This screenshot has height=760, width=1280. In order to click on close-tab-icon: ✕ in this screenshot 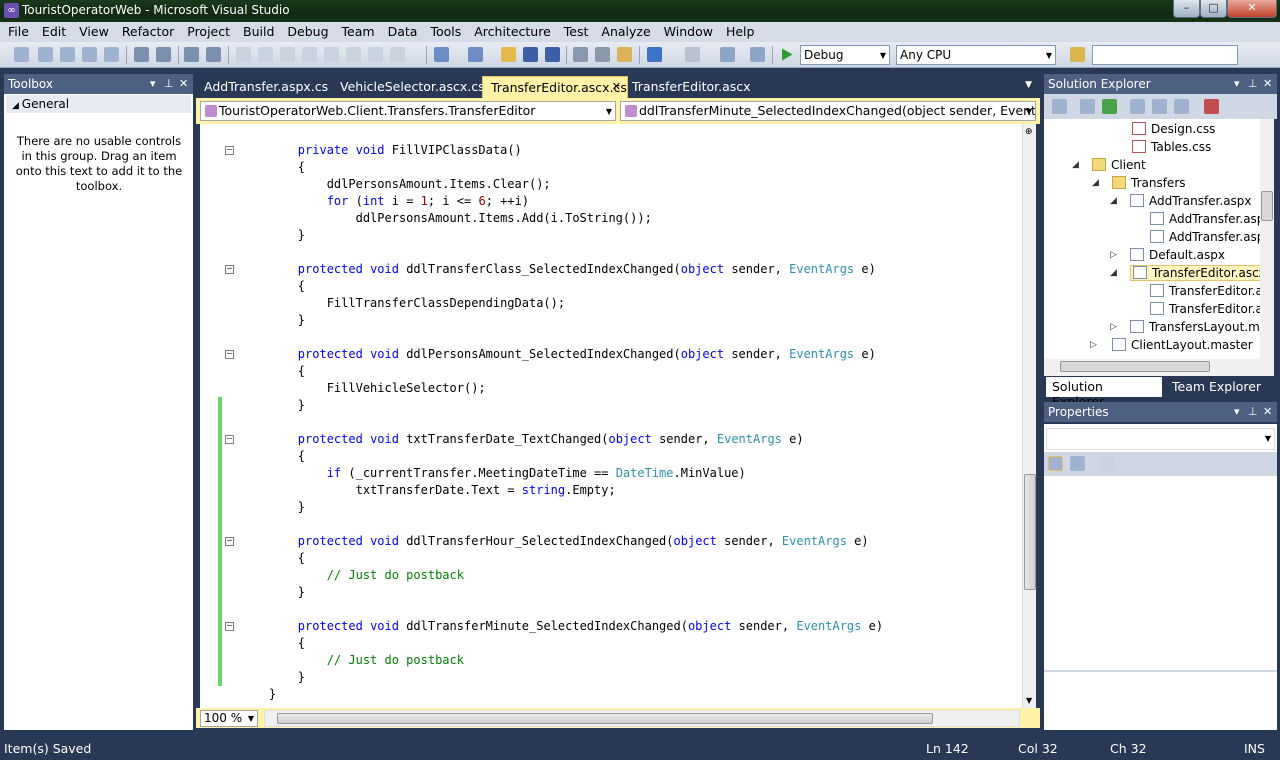, I will do `click(616, 86)`.